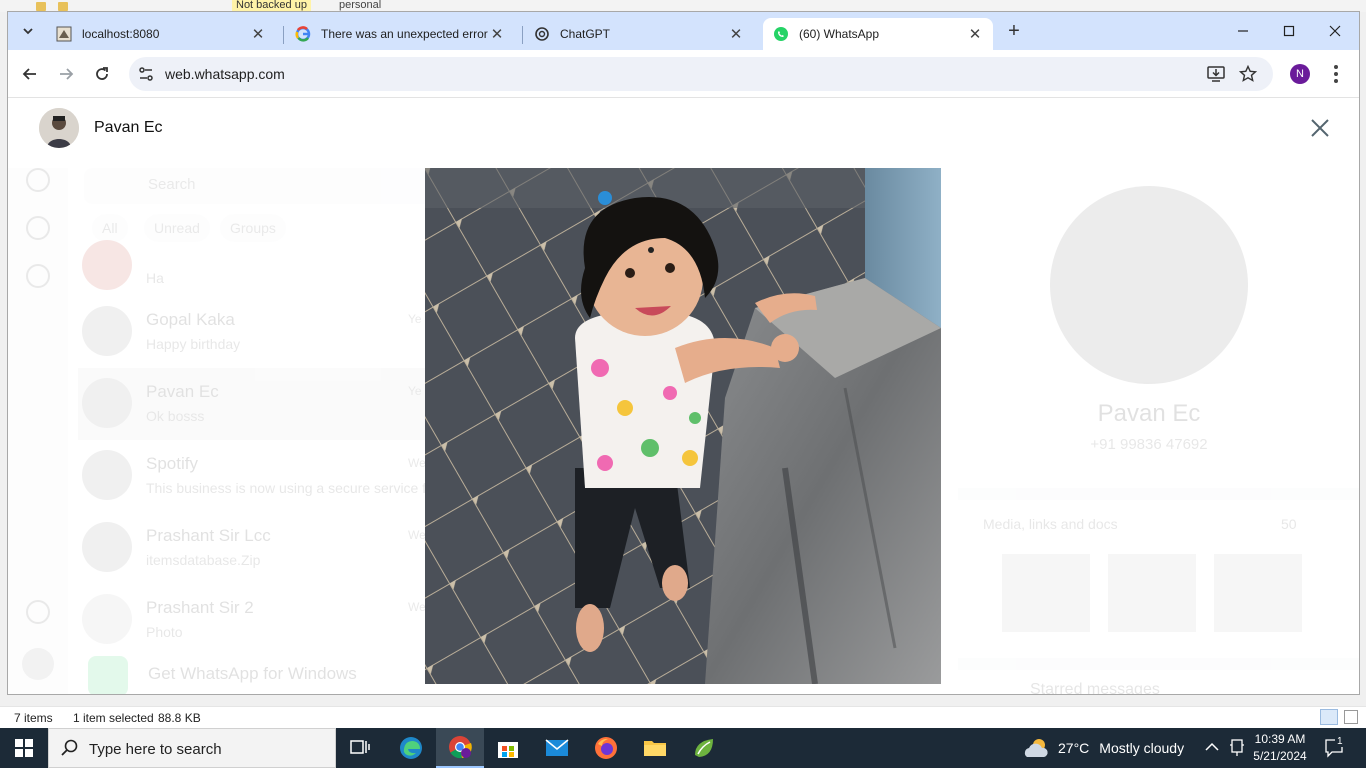  I want to click on taskbar-search: Type here to search, so click(192, 748).